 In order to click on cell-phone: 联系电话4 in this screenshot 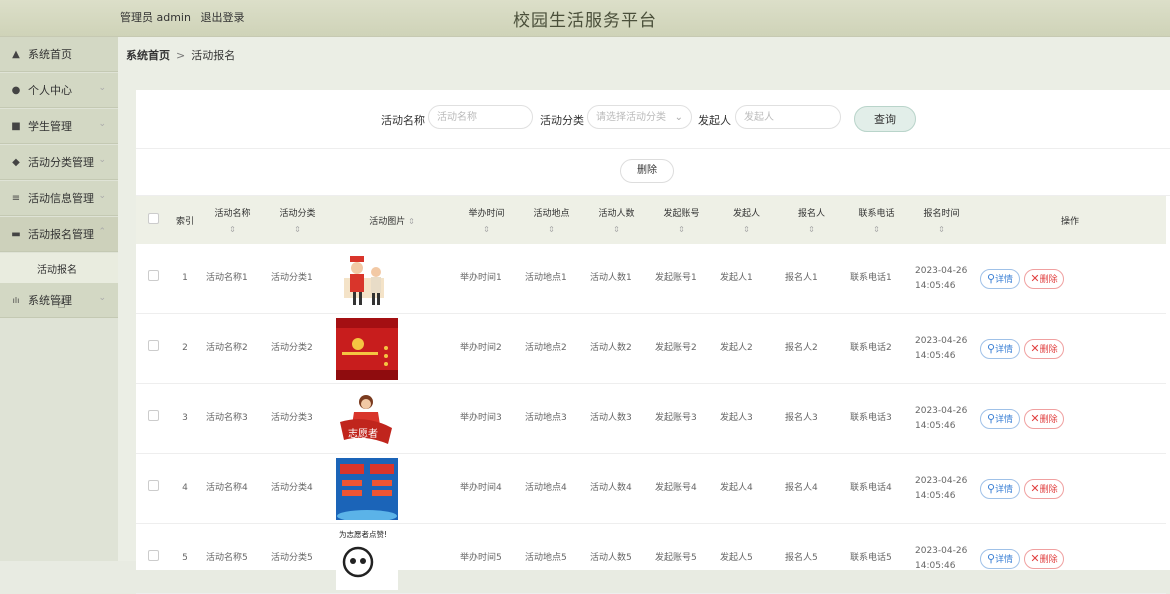, I will do `click(876, 488)`.